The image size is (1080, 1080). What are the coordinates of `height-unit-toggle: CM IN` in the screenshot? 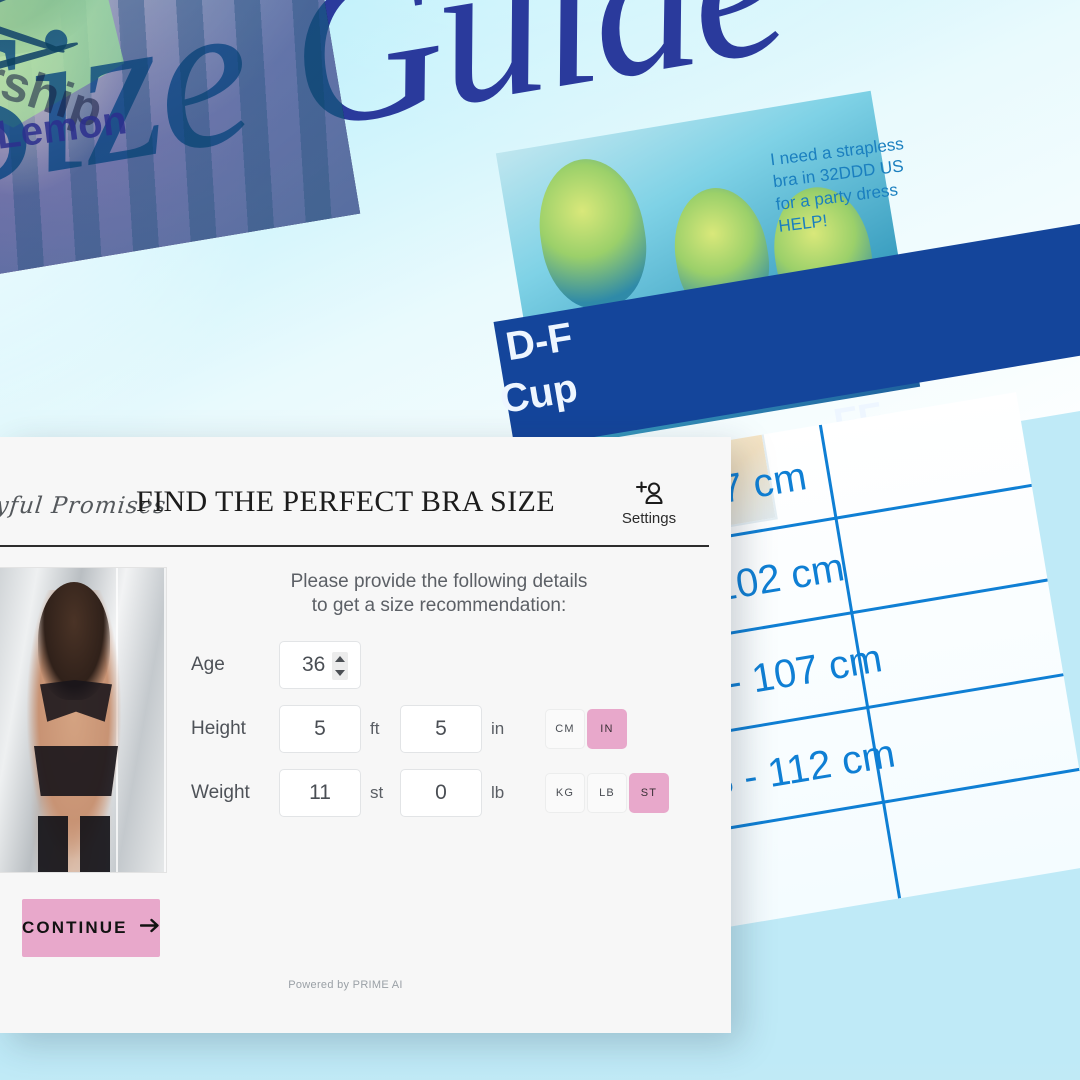 It's located at (587, 728).